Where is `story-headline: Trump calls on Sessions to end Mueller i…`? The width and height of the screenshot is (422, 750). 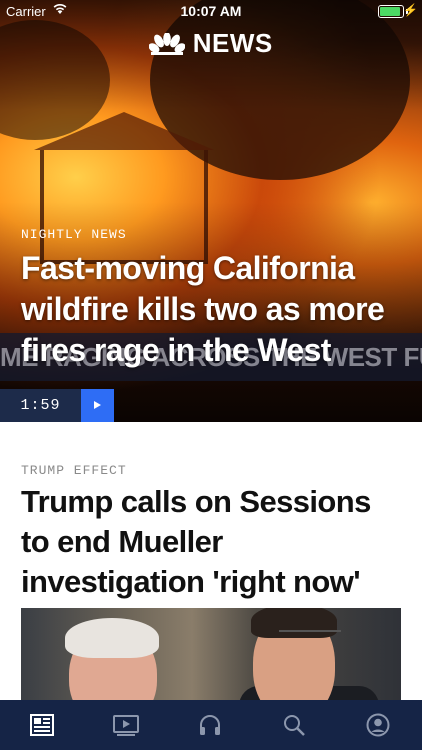 story-headline: Trump calls on Sessions to end Mueller i… is located at coordinates (213, 542).